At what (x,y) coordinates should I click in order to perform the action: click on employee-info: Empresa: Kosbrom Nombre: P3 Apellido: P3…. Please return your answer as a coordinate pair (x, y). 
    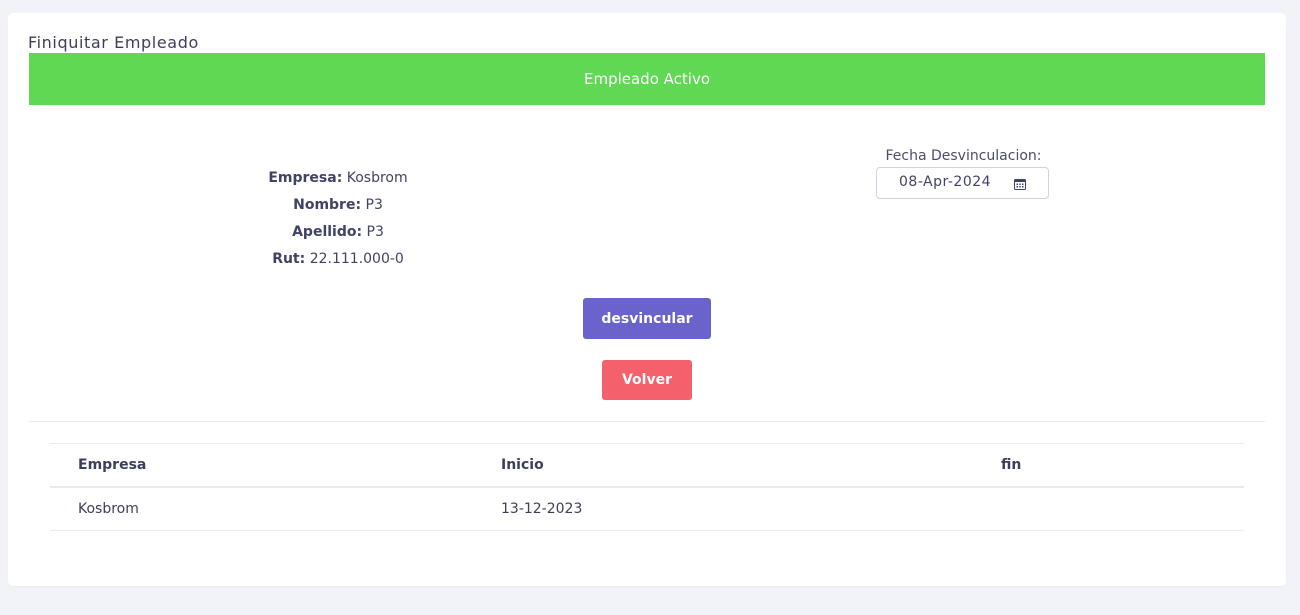
    Looking at the image, I should click on (338, 222).